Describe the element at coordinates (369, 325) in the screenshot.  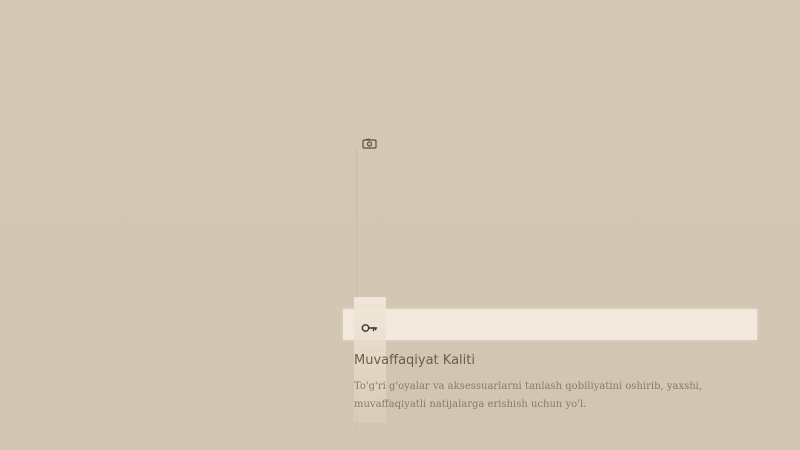
I see `key-icon` at that location.